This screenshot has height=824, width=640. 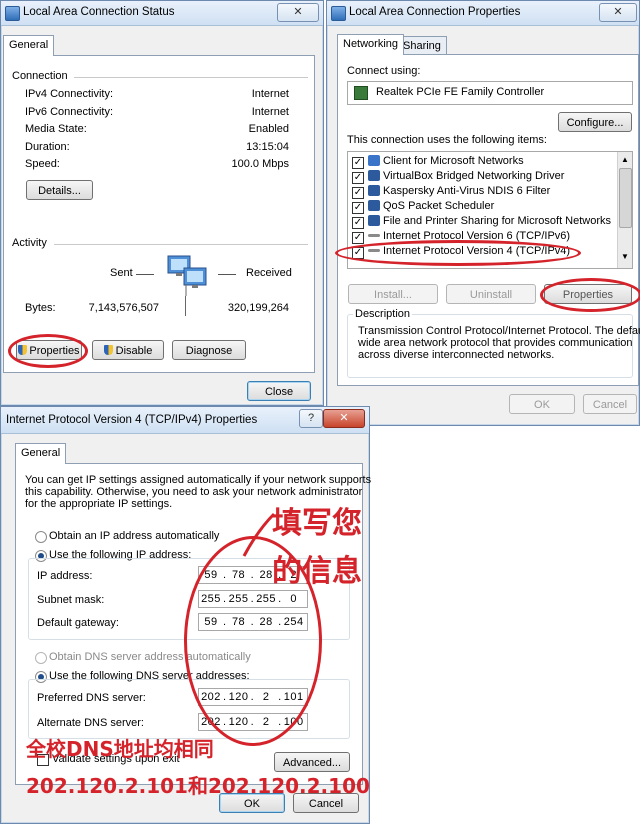 I want to click on bytes-received: 320,199,264, so click(x=258, y=308).